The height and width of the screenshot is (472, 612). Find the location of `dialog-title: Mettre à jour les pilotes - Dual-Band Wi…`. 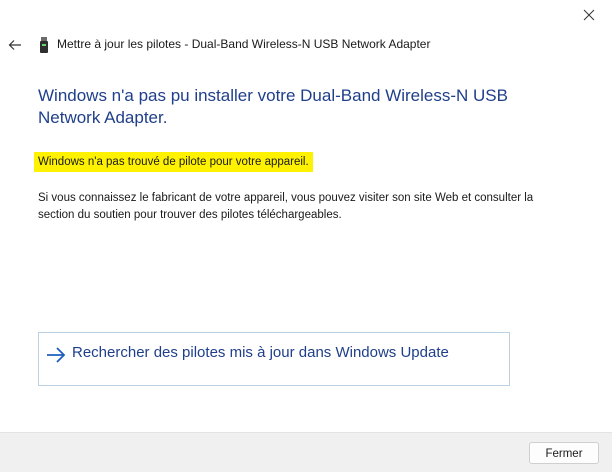

dialog-title: Mettre à jour les pilotes - Dual-Band Wi… is located at coordinates (244, 44).